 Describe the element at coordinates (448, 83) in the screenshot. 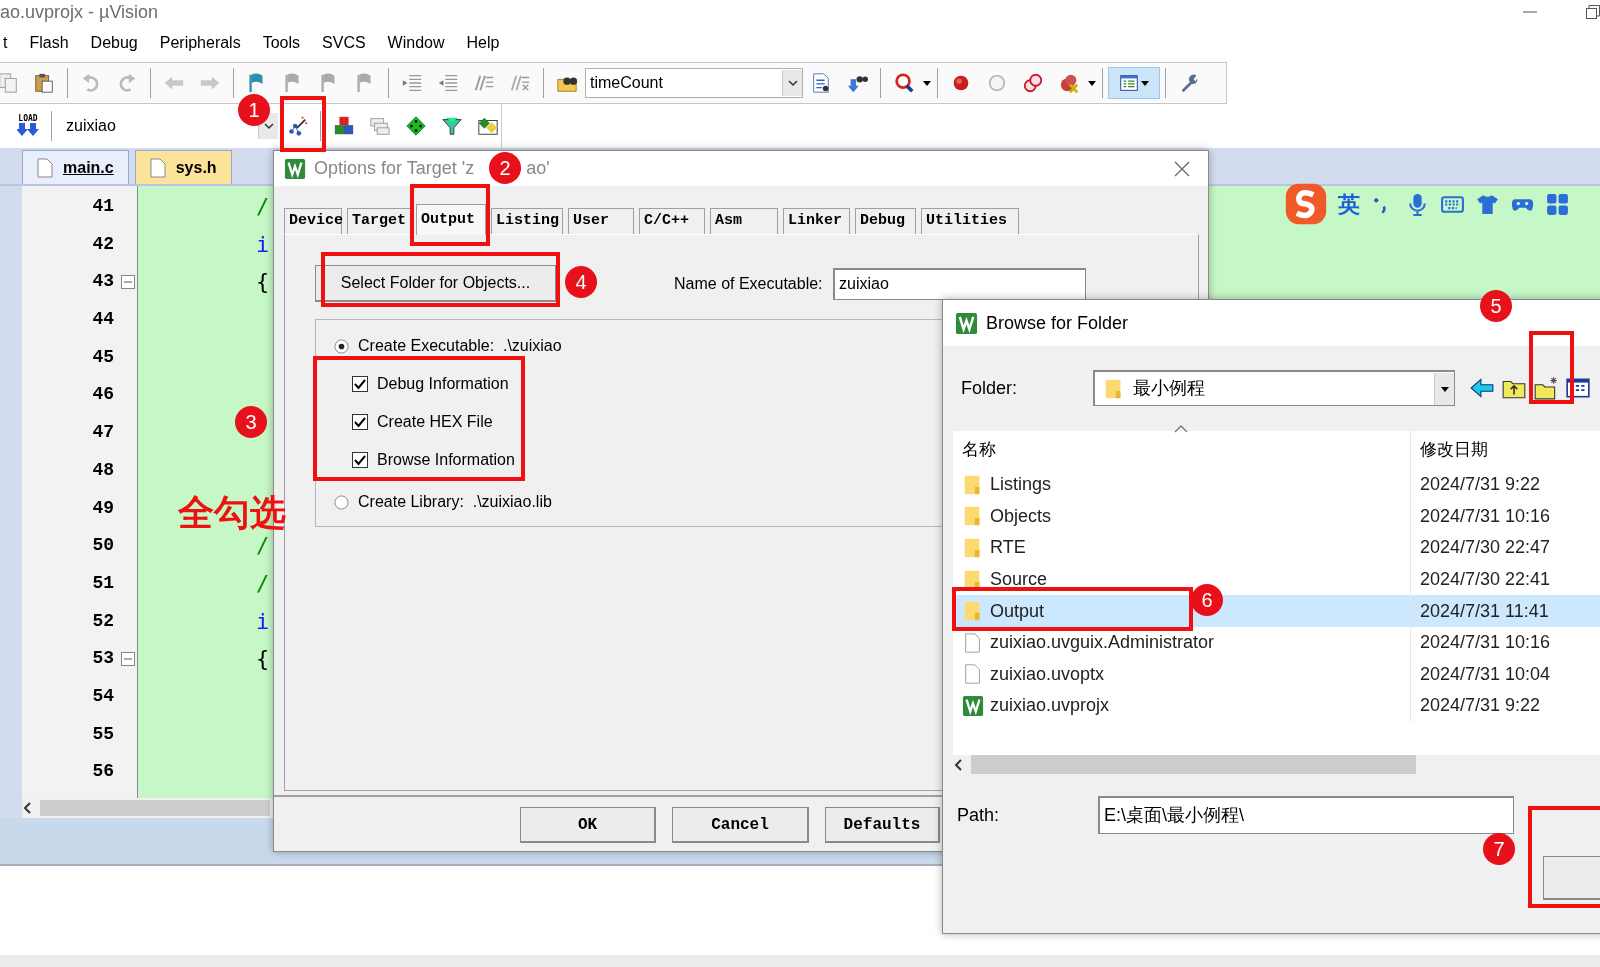

I see `unindent-icon` at that location.